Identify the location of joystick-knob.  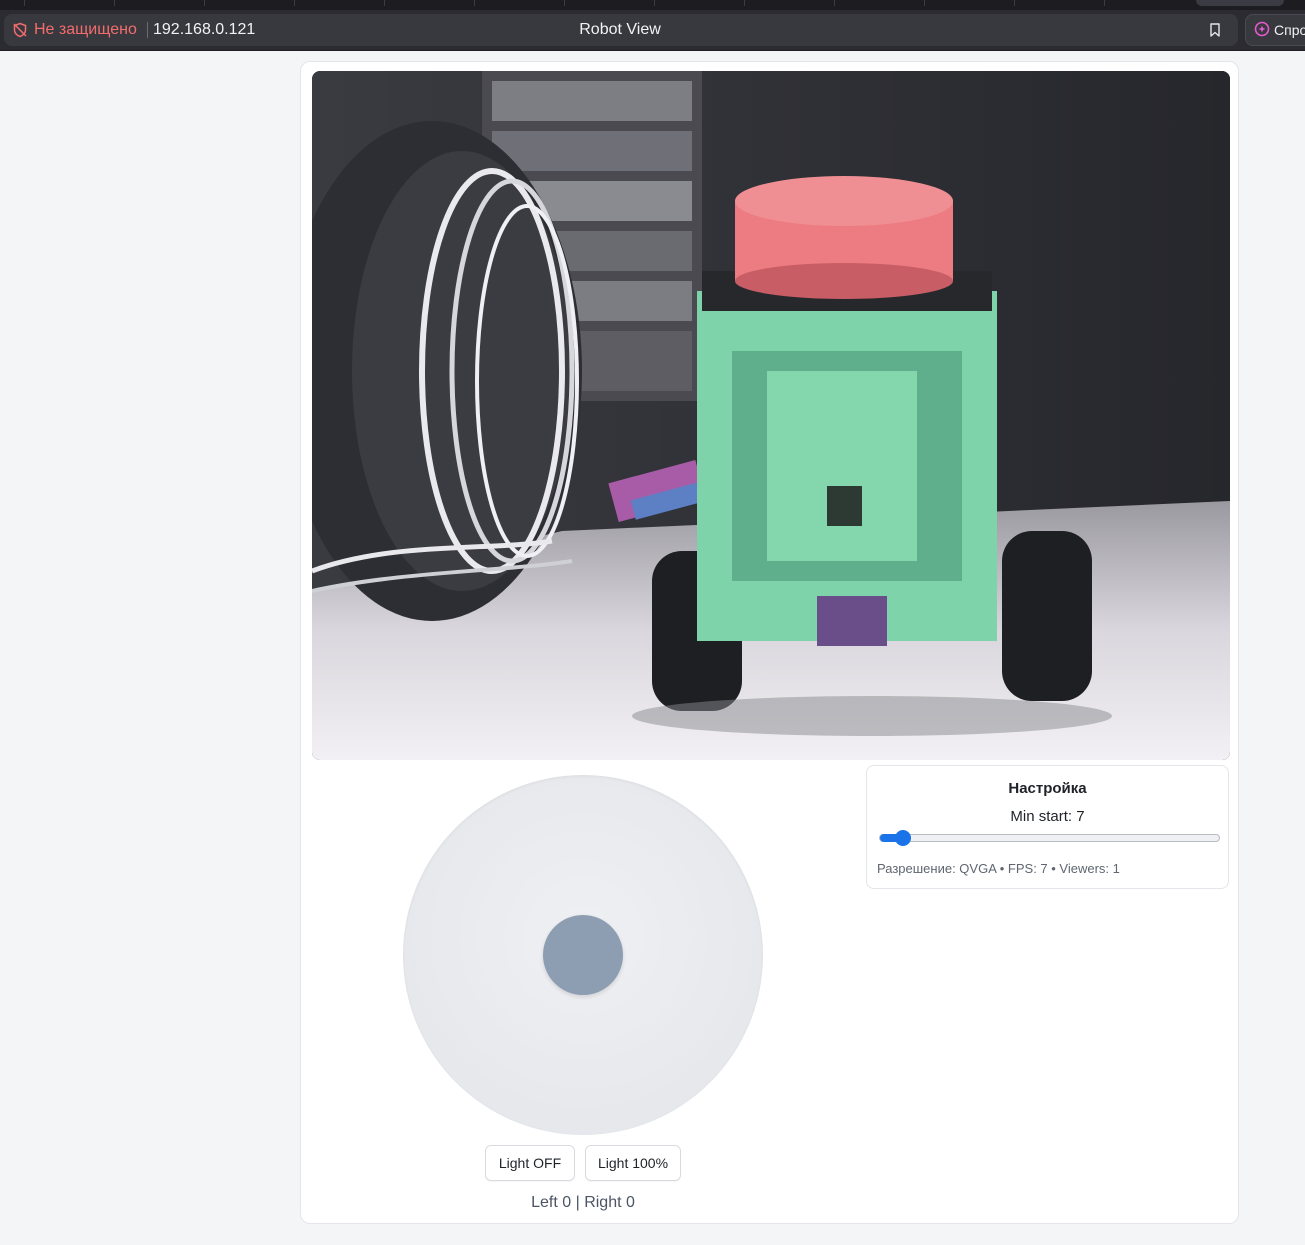
(583, 955).